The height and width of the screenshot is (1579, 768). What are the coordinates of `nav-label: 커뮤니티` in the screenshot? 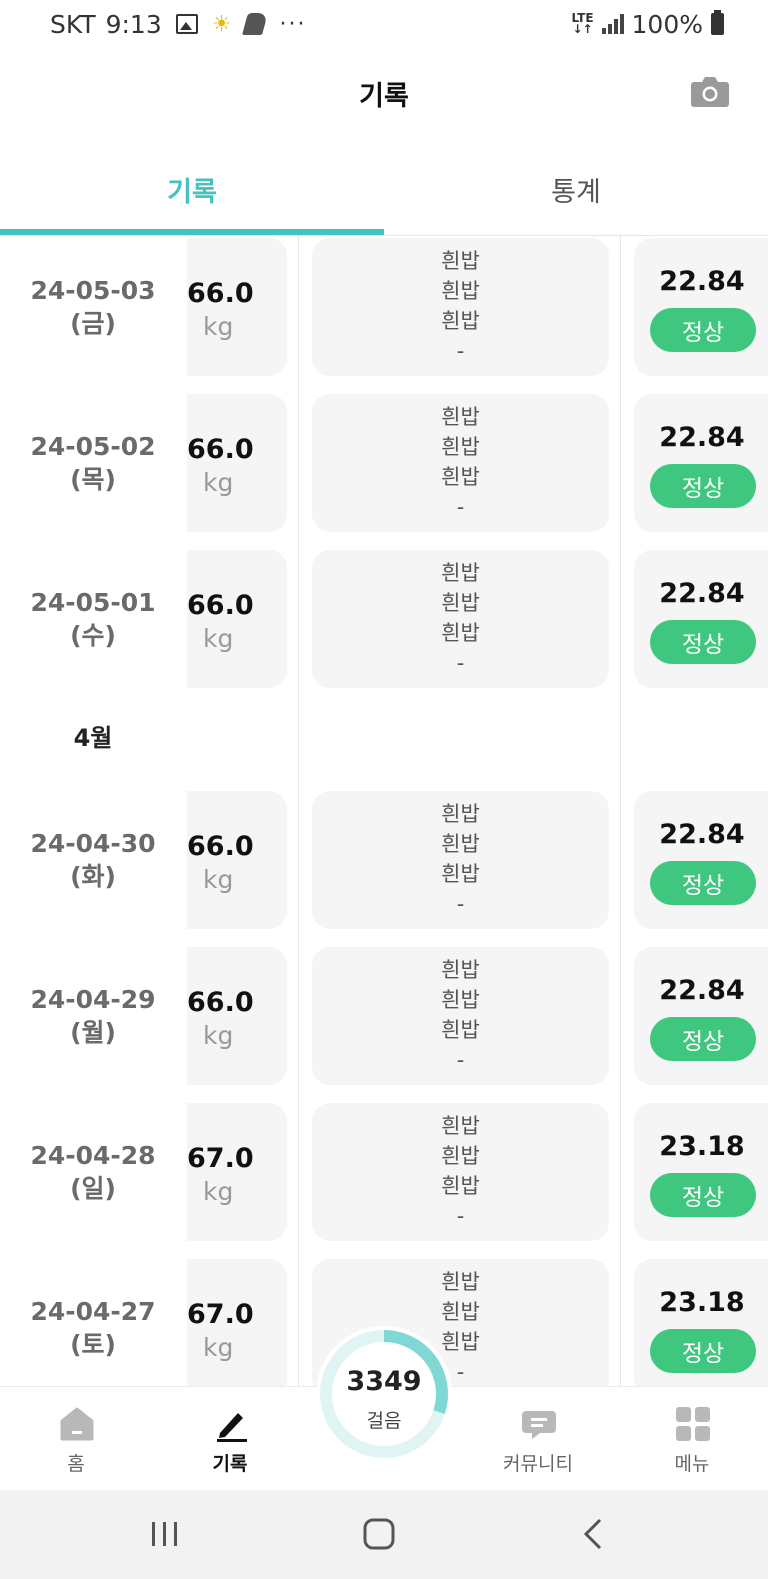 It's located at (538, 1464).